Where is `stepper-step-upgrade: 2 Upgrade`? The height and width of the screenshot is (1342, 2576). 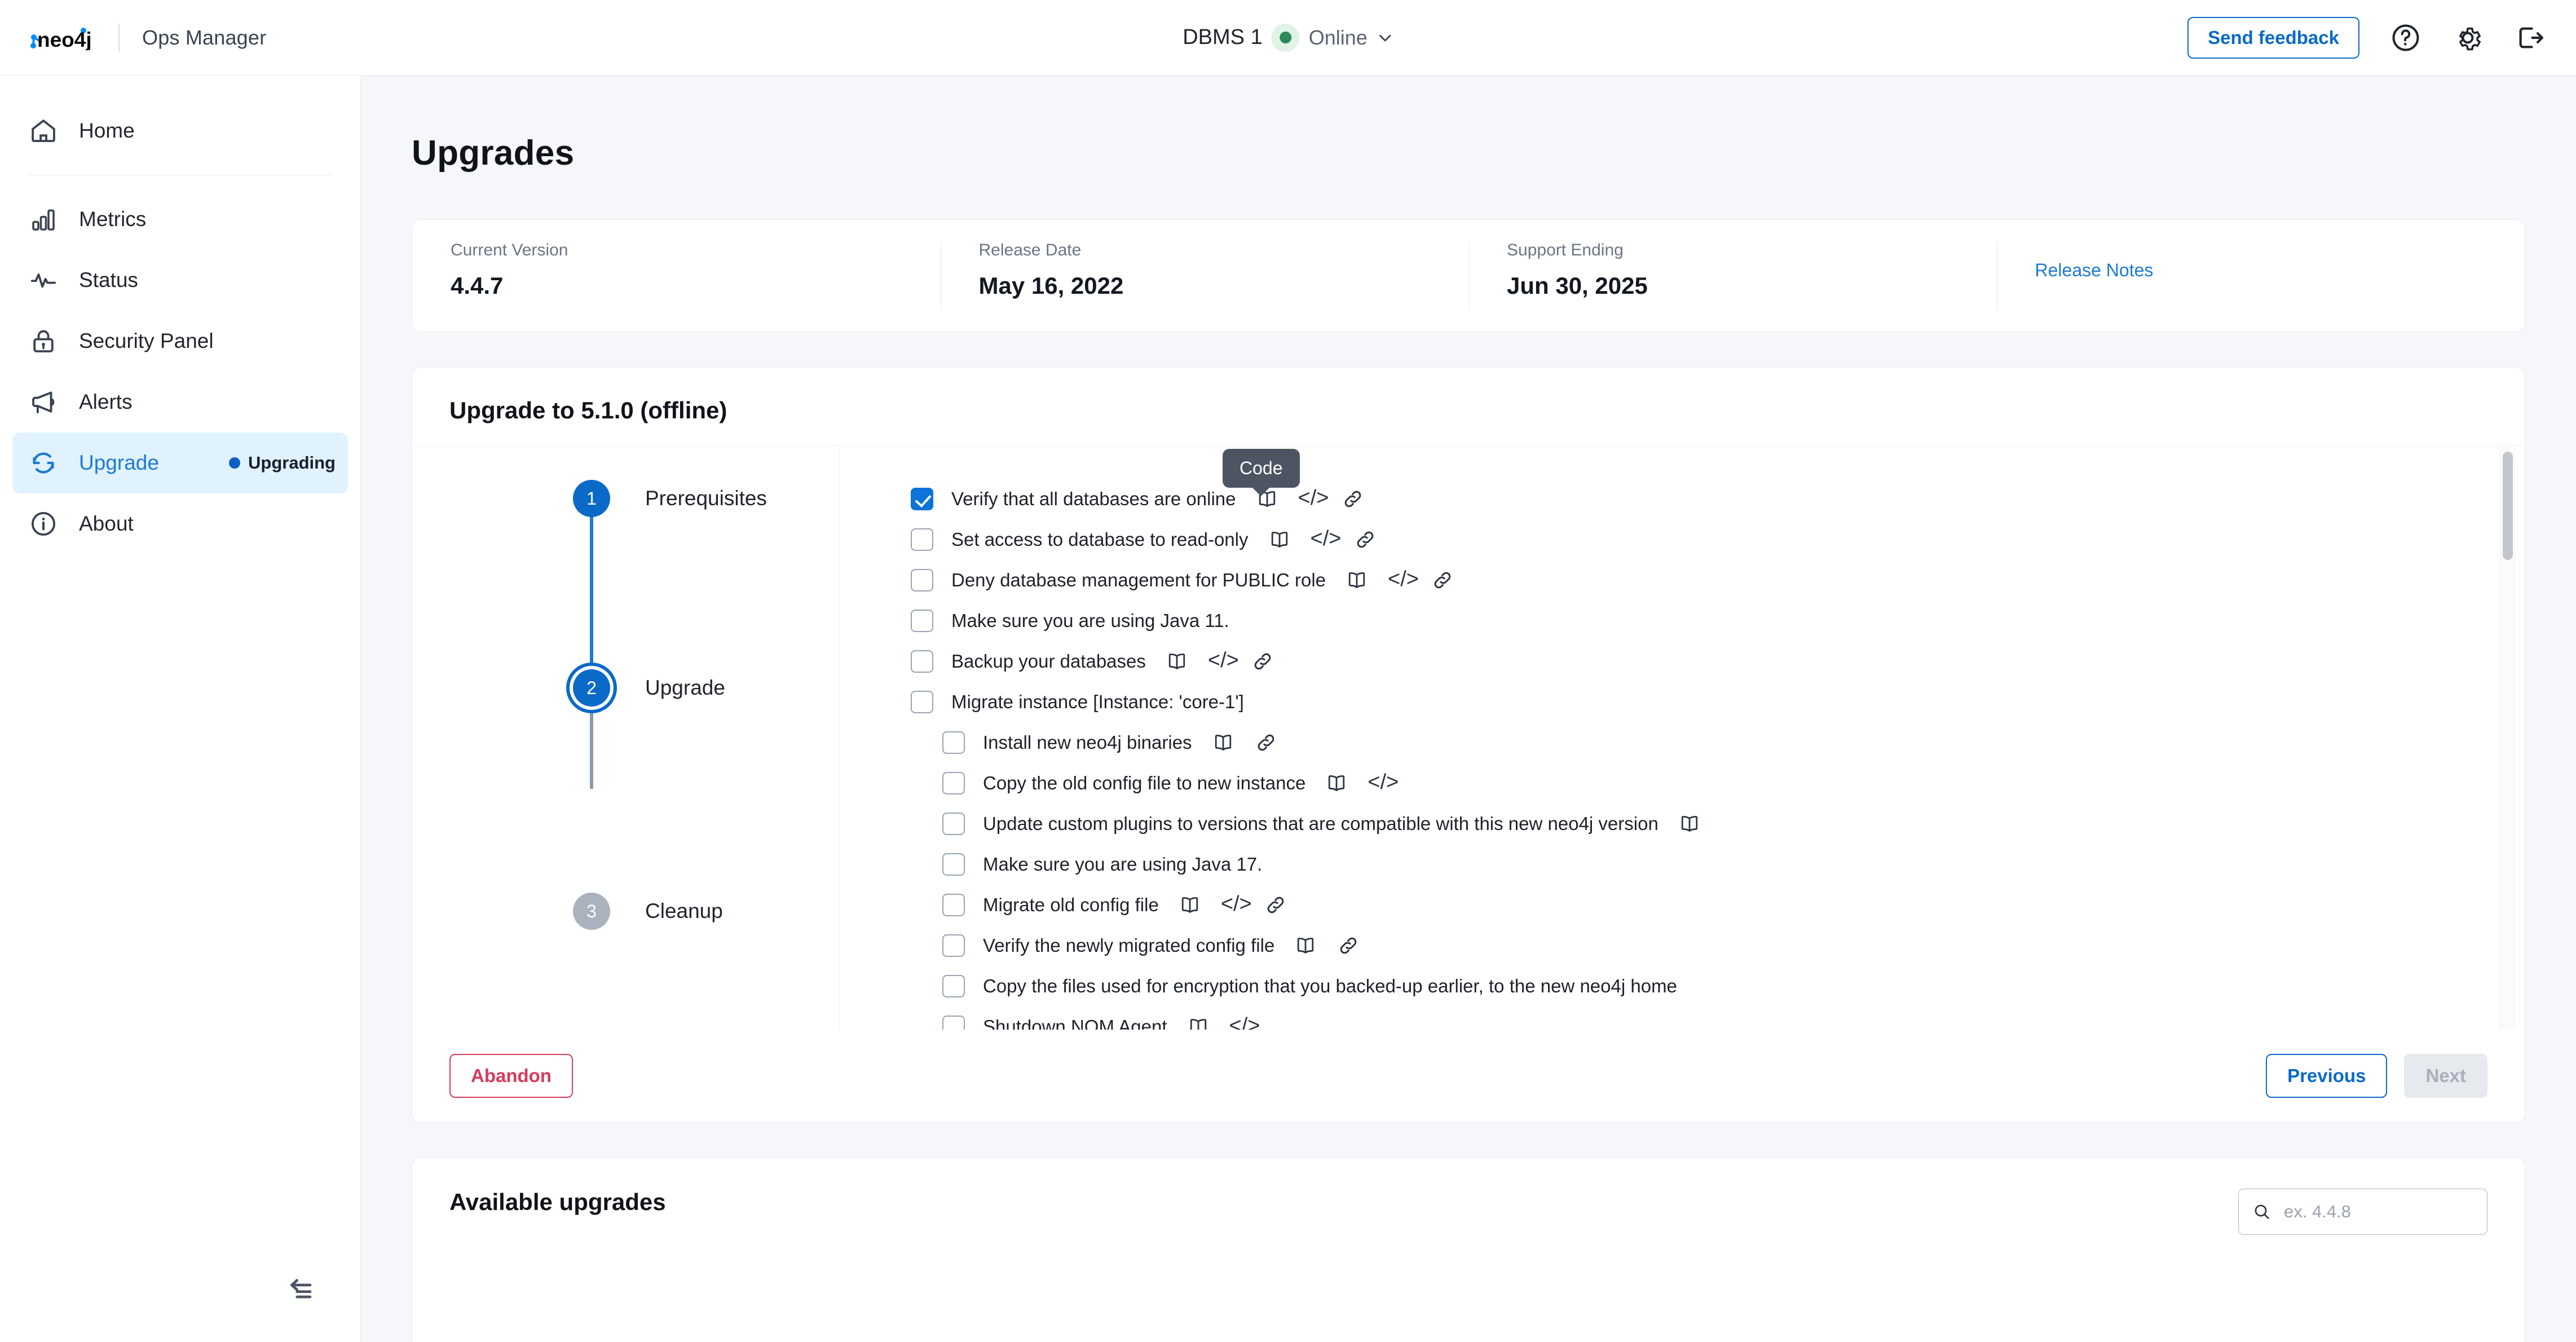
stepper-step-upgrade: 2 Upgrade is located at coordinates (625, 688).